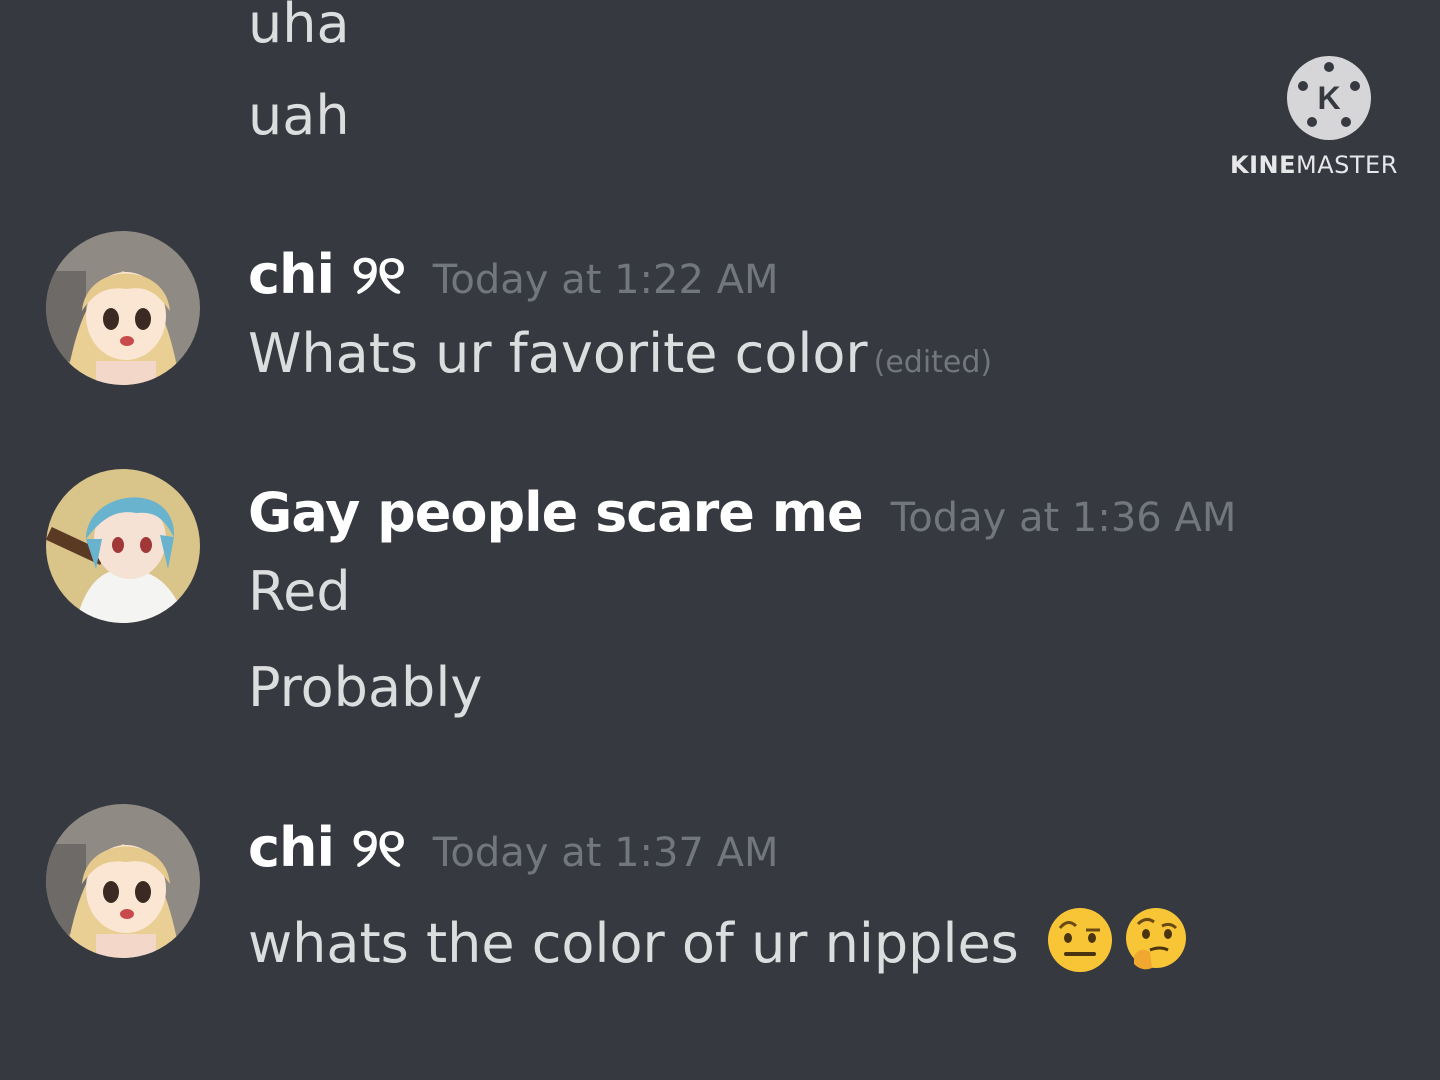 The height and width of the screenshot is (1080, 1440). What do you see at coordinates (933, 362) in the screenshot?
I see `edited-label: (edited)` at bounding box center [933, 362].